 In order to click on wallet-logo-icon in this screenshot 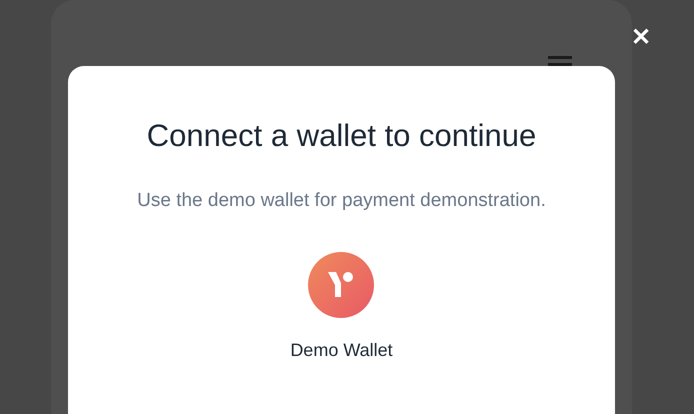, I will do `click(341, 285)`.